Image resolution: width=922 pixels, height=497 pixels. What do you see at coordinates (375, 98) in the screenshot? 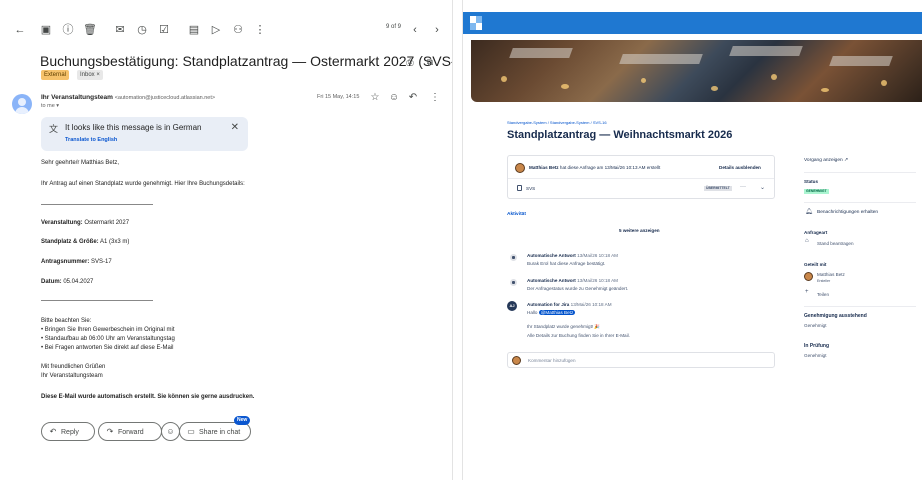
I see `star-icon: ☆` at bounding box center [375, 98].